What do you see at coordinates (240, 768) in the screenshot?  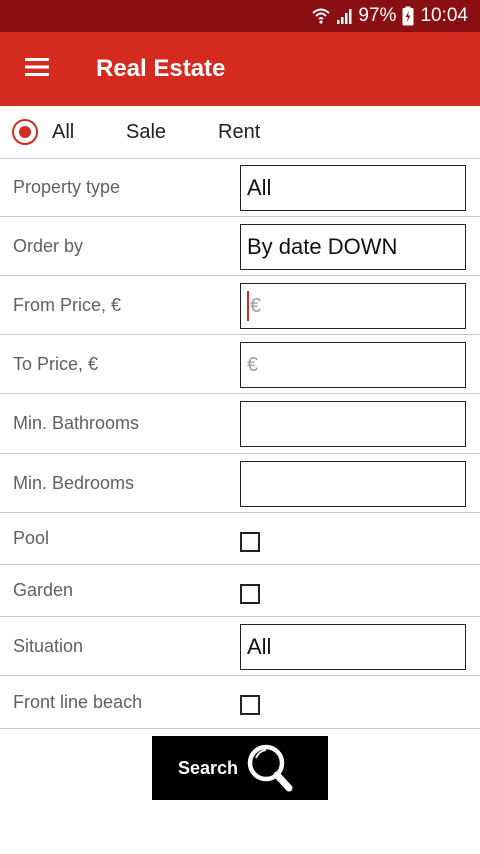 I see `search-button: Search` at bounding box center [240, 768].